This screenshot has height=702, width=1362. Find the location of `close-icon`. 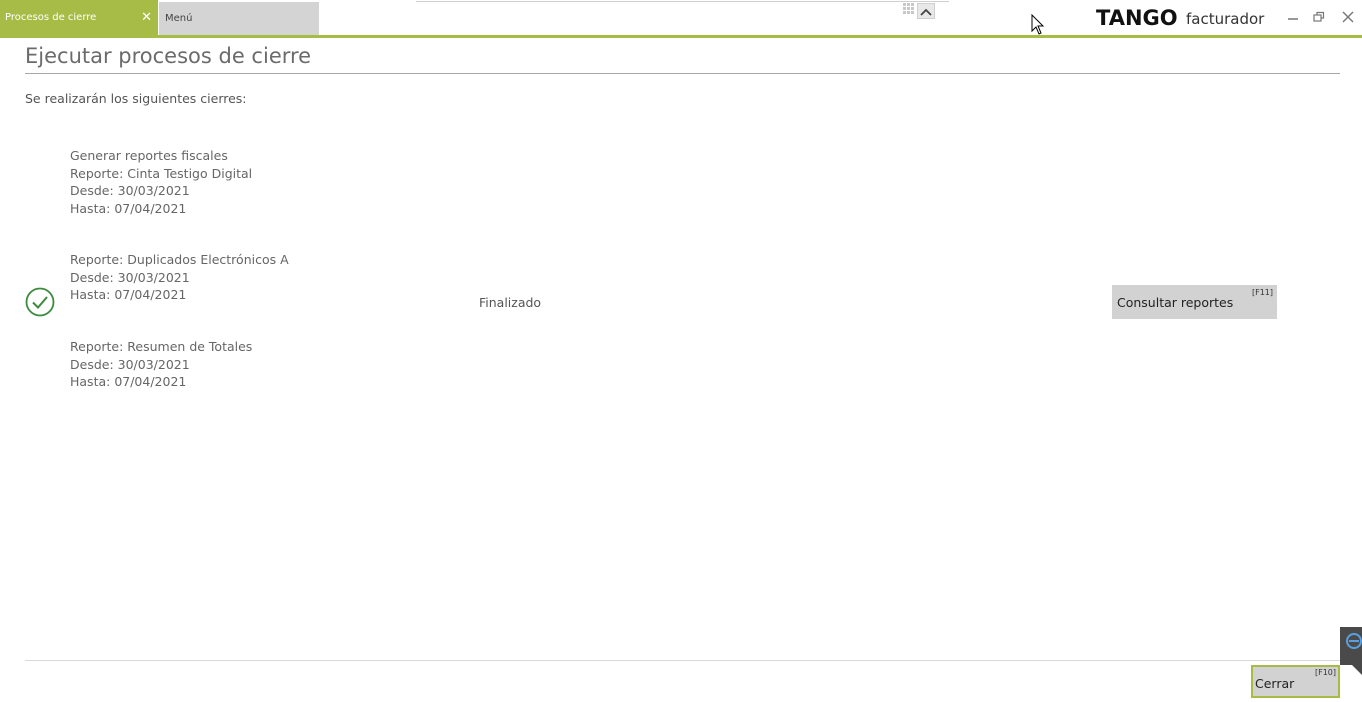

close-icon is located at coordinates (1348, 17).